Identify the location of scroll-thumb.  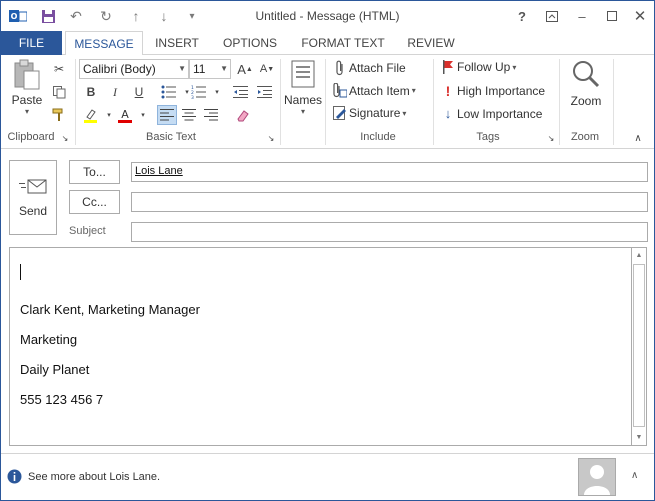
(639, 345).